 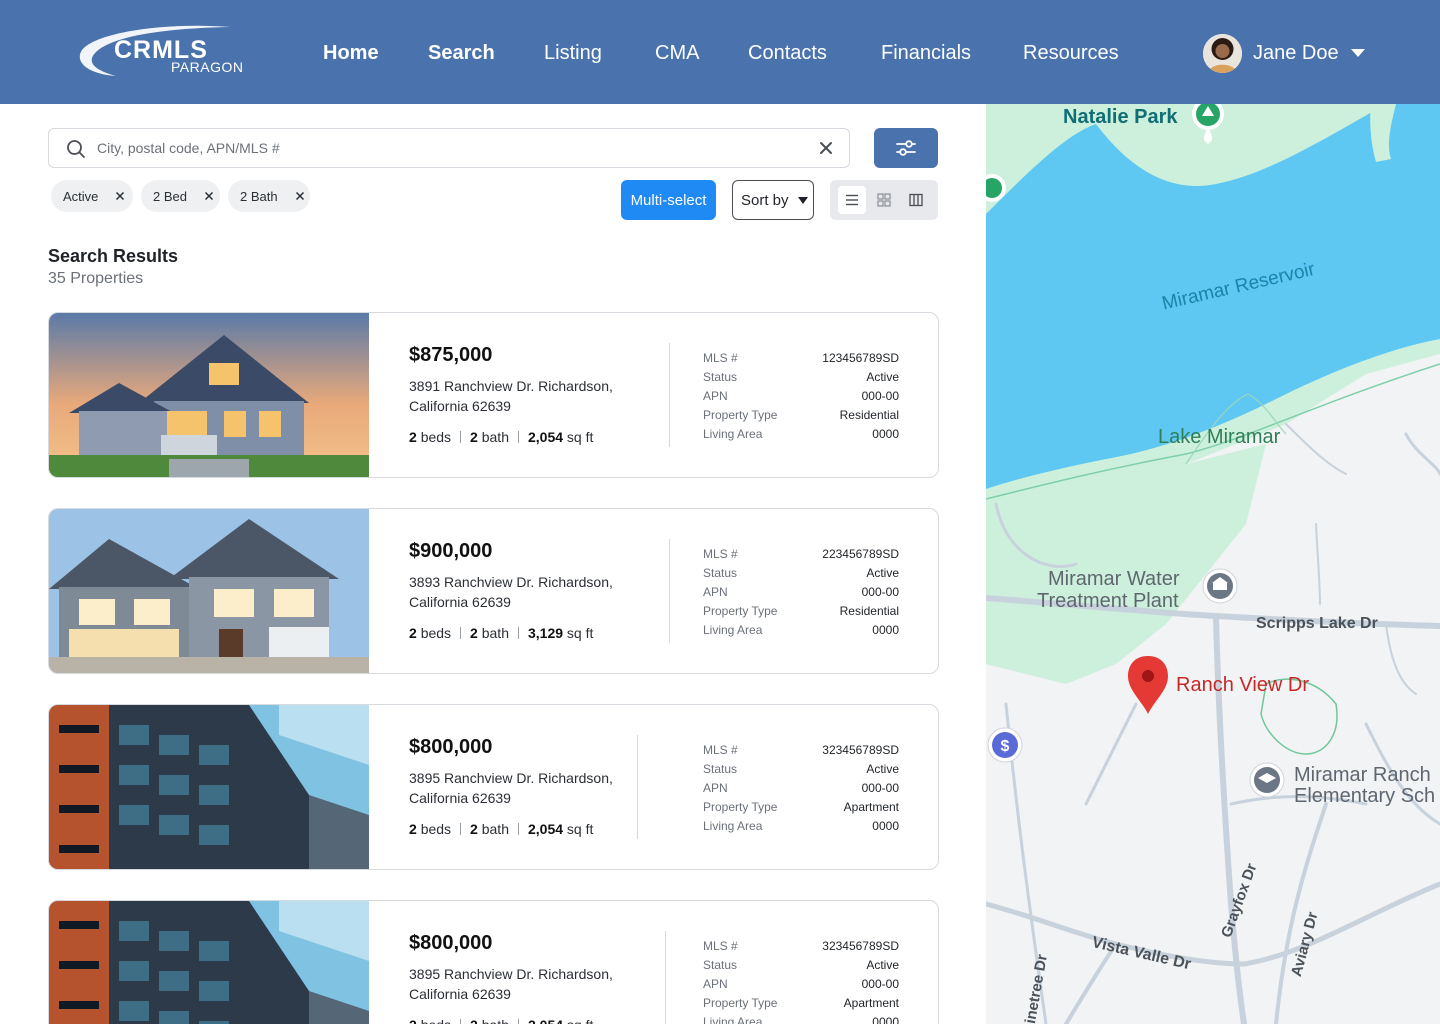 I want to click on filter-chip-2-bed: 2 Bed, so click(x=180, y=196).